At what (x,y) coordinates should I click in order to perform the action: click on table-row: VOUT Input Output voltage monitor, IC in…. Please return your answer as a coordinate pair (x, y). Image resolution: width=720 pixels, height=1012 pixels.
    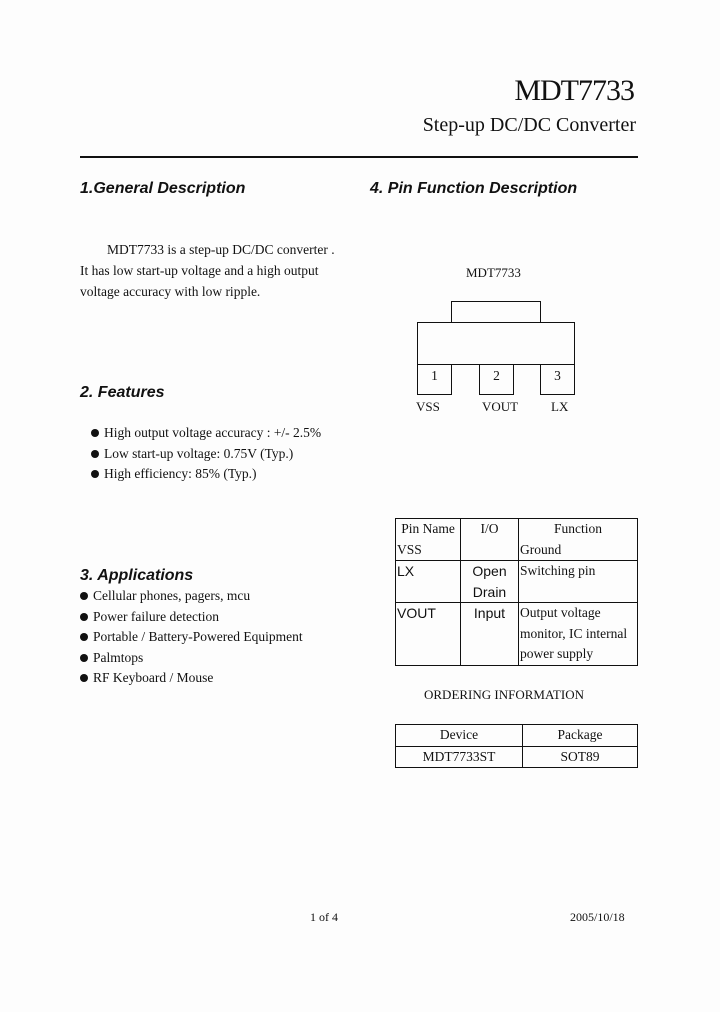
    Looking at the image, I should click on (516, 634).